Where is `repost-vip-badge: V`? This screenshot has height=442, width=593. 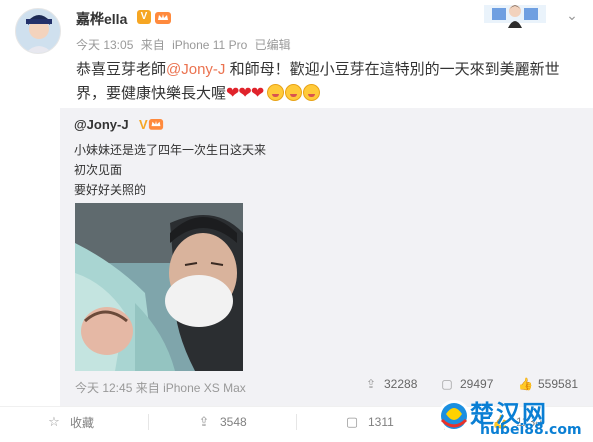
repost-vip-badge: V is located at coordinates (143, 124).